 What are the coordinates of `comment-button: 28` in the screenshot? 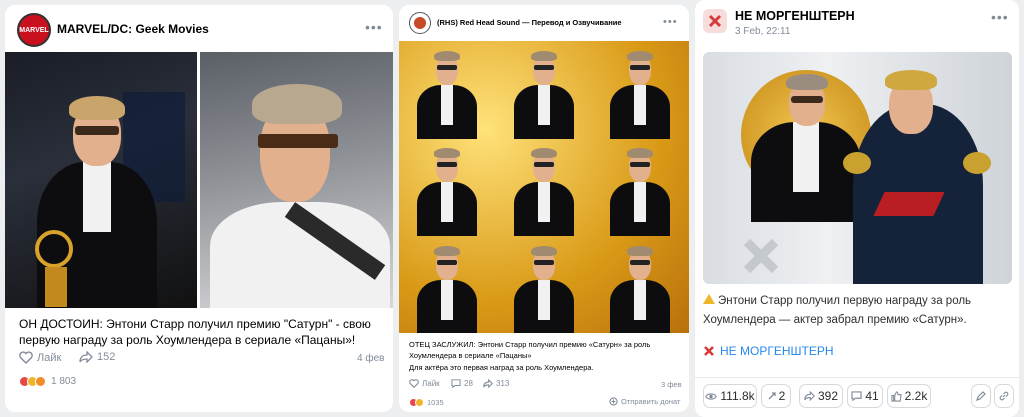 It's located at (462, 383).